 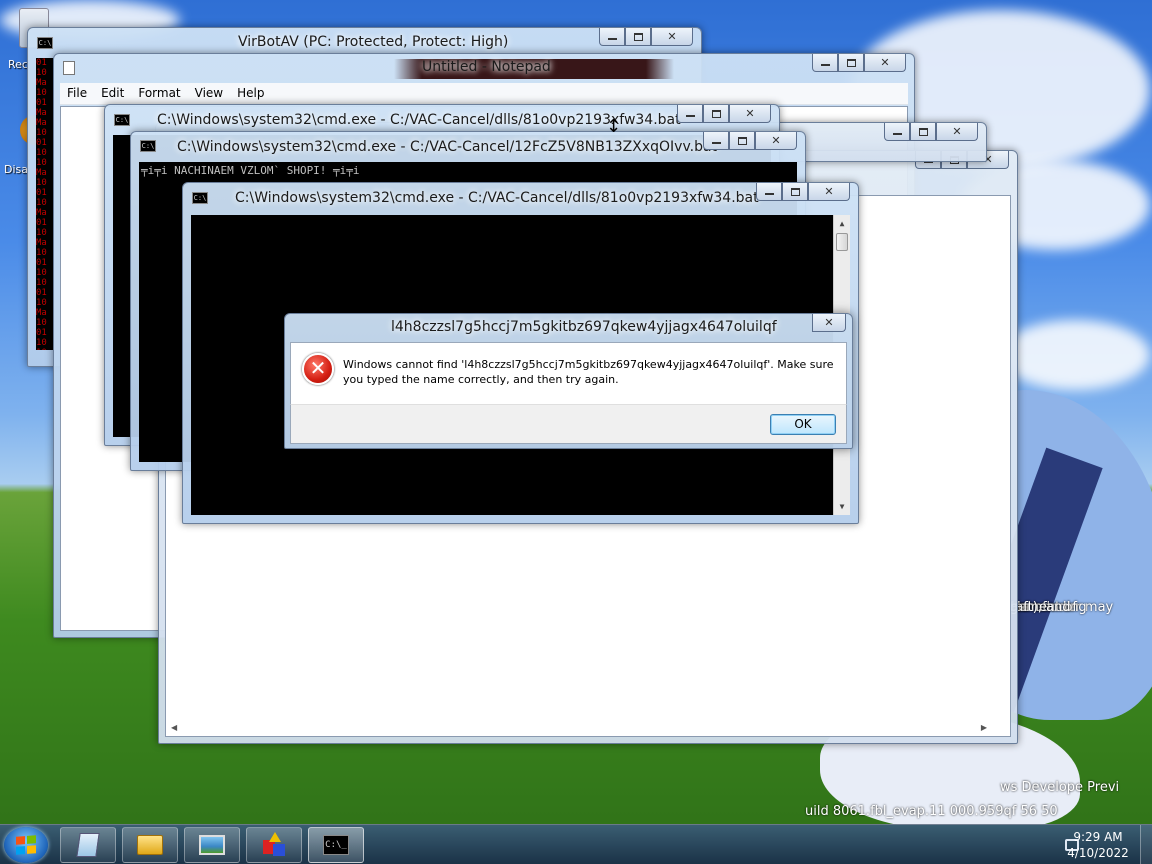 I want to click on taskbar-notepad, so click(x=88, y=845).